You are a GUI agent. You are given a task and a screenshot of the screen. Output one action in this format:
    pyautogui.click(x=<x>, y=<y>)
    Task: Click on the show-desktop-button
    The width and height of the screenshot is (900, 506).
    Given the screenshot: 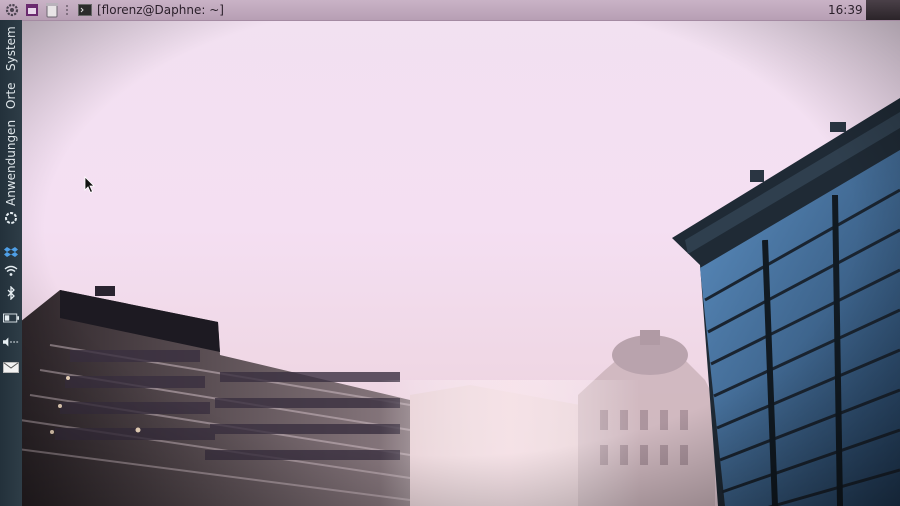 What is the action you would take?
    pyautogui.click(x=883, y=10)
    